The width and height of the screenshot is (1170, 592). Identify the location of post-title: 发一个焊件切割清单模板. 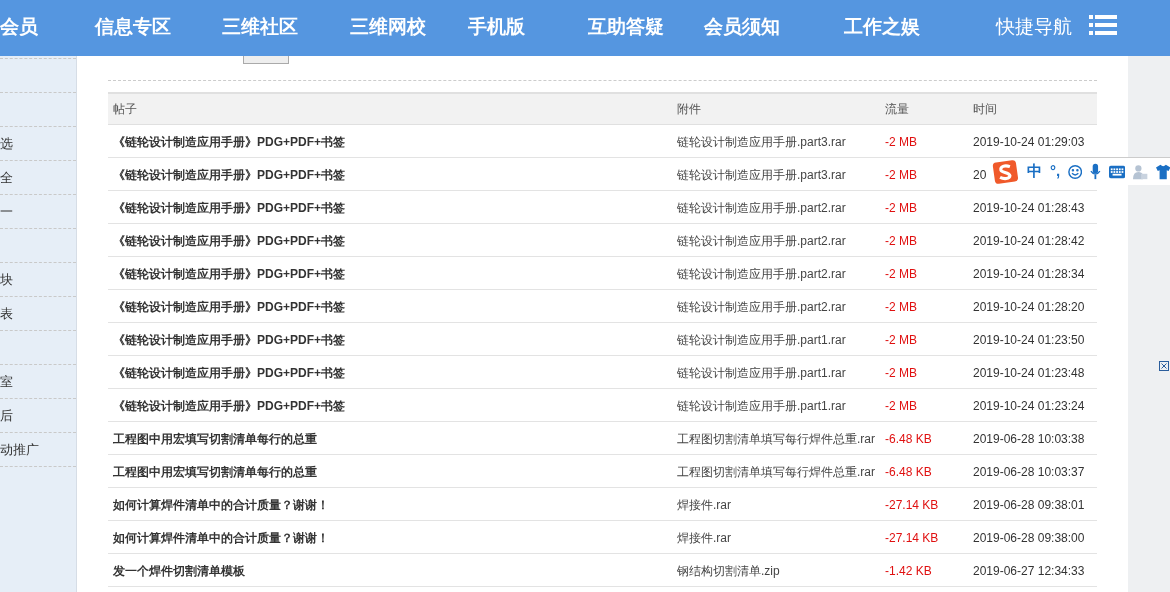
(176, 571).